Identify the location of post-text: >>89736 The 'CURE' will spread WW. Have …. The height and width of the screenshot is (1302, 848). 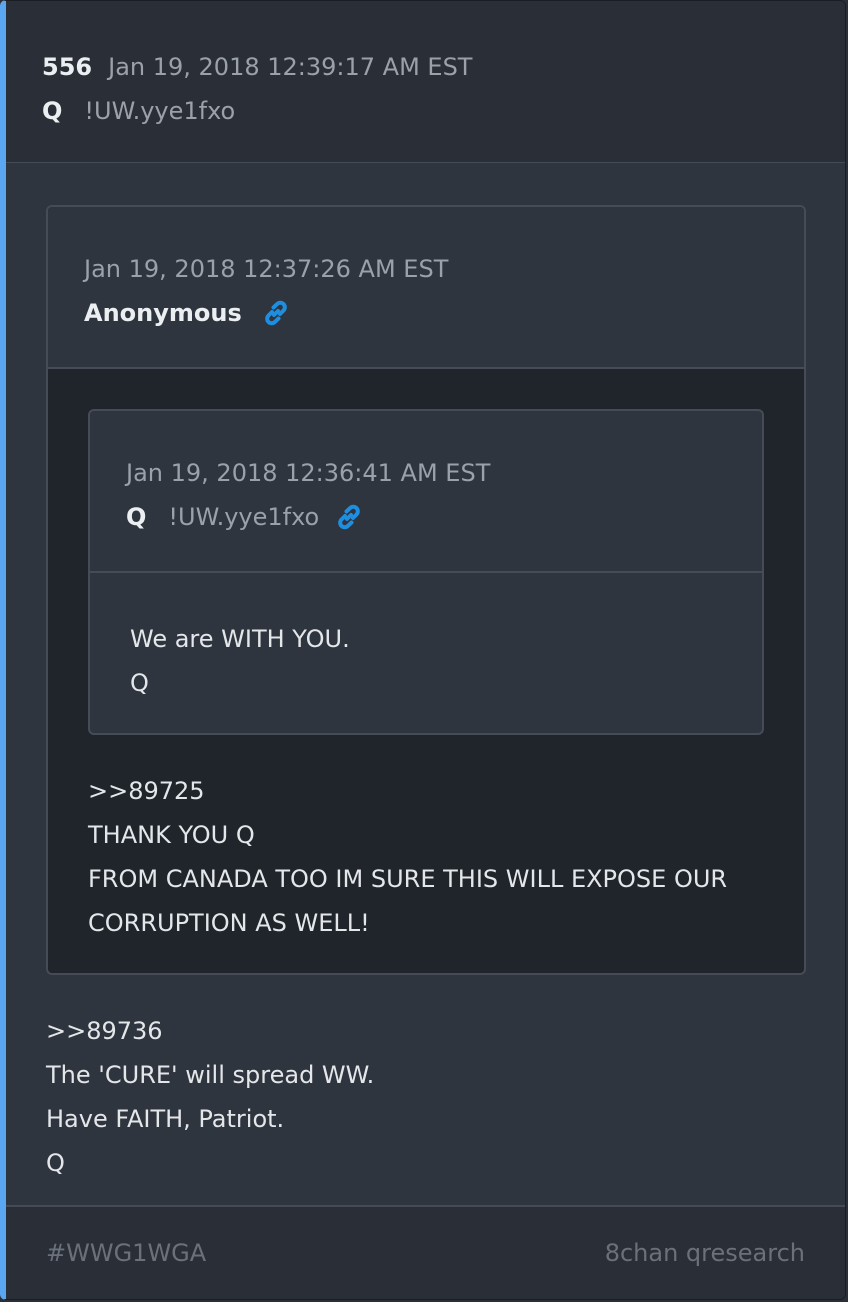
(425, 1097).